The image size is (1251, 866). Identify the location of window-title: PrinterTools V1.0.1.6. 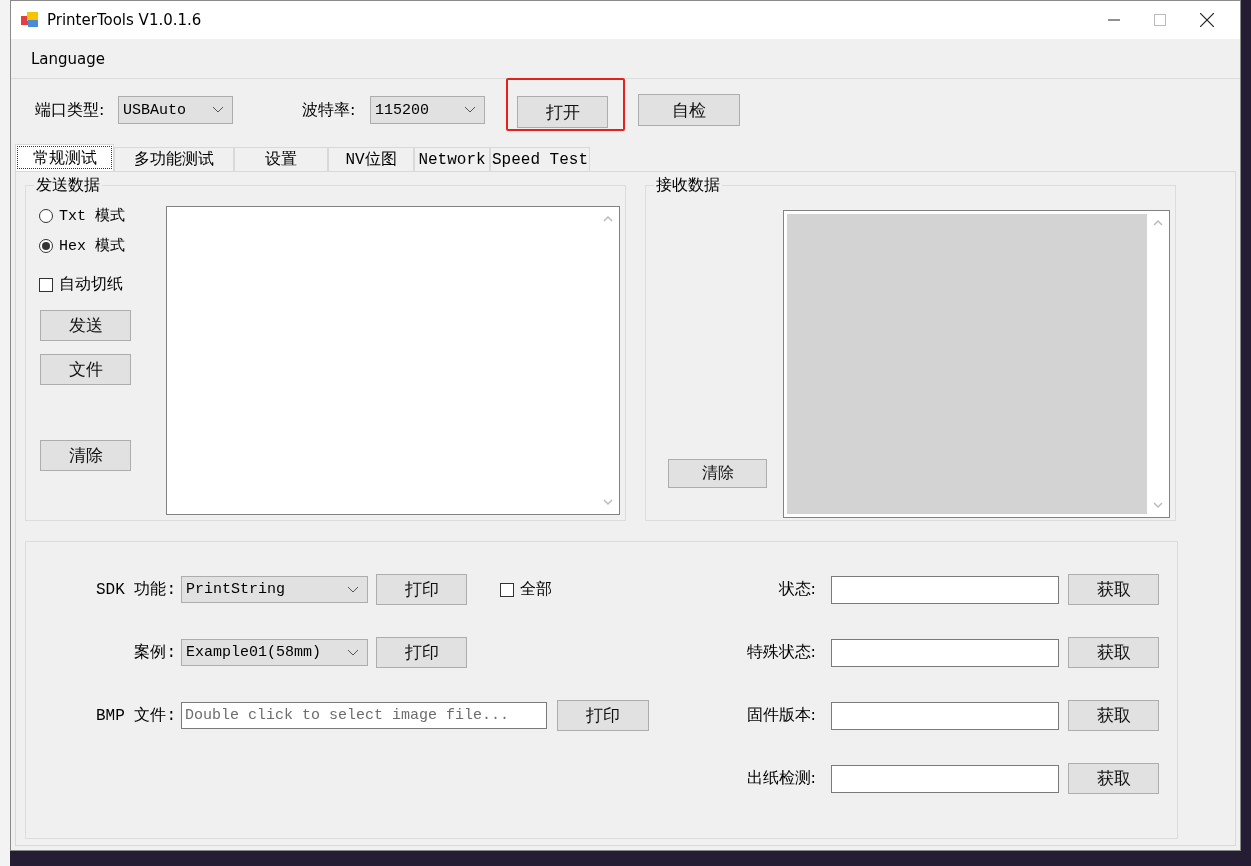
(124, 20).